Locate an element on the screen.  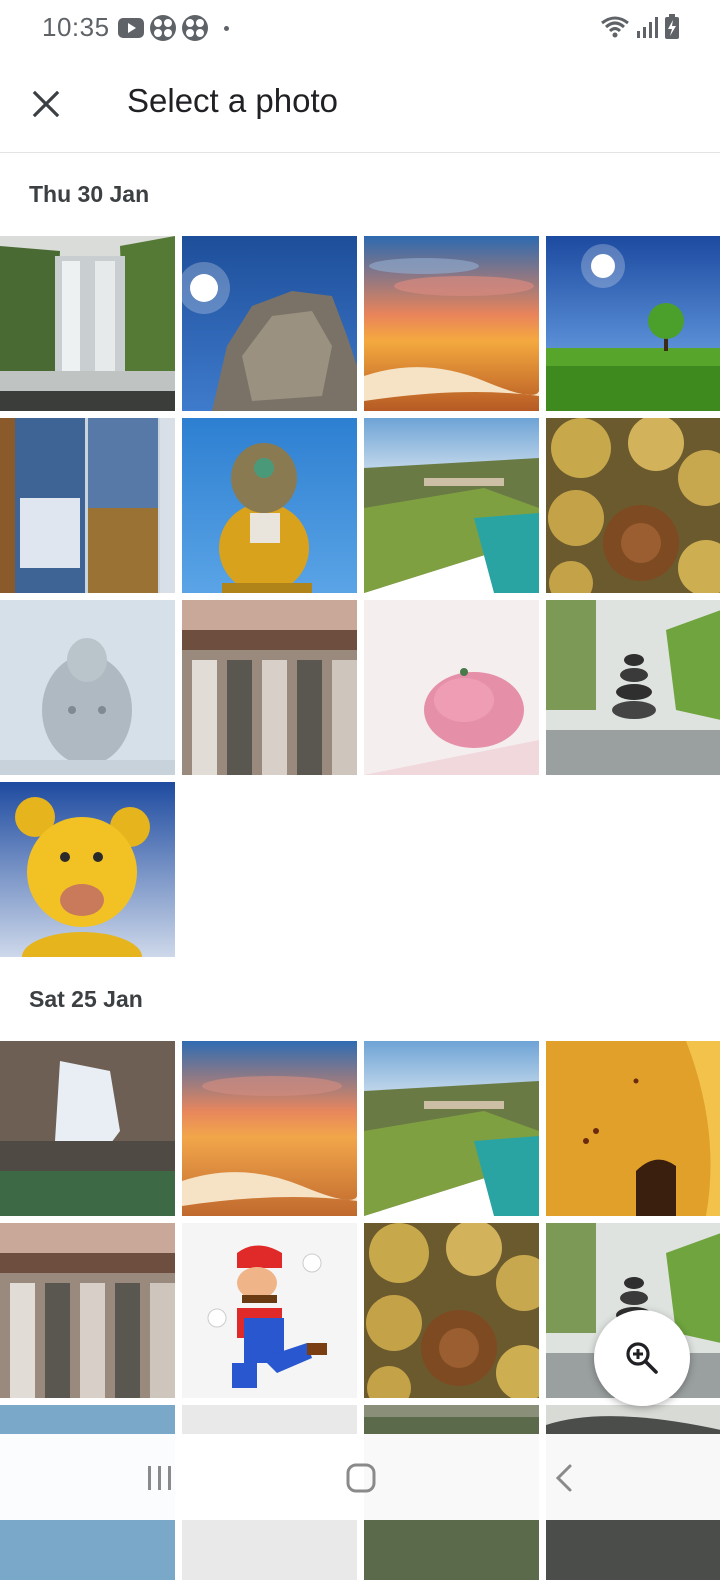
recents-button is located at coordinates (160, 1478).